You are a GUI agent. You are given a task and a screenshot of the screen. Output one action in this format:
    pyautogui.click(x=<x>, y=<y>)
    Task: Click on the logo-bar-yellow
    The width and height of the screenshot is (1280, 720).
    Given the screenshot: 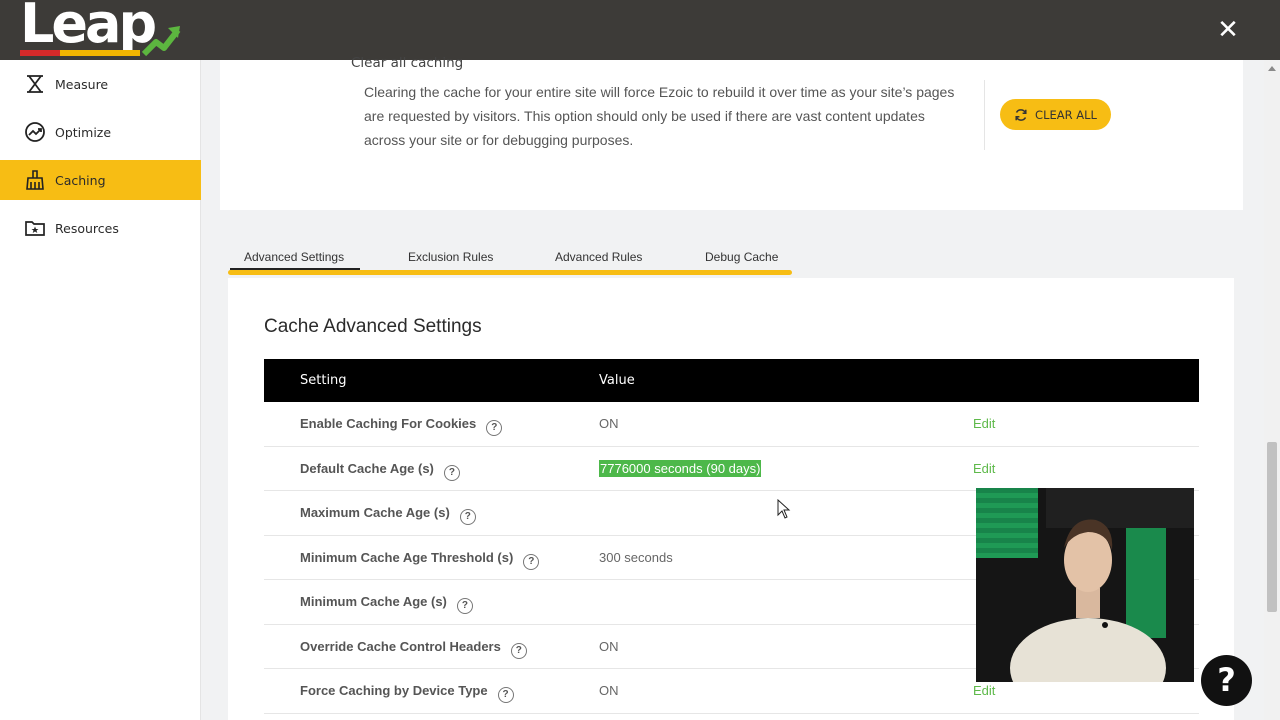 What is the action you would take?
    pyautogui.click(x=100, y=53)
    